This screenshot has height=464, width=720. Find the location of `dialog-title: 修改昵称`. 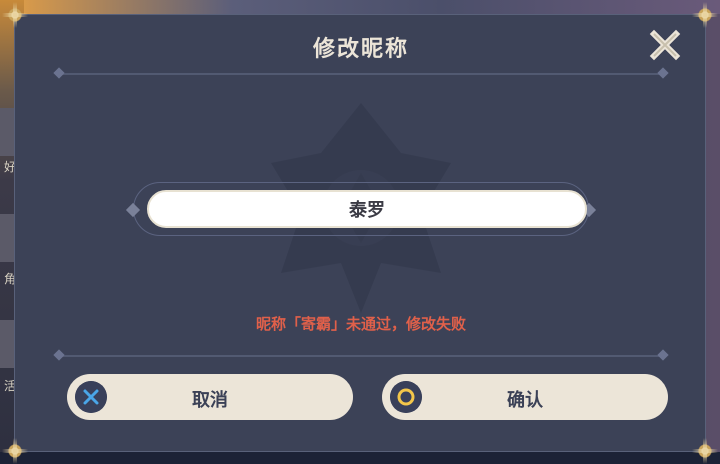

dialog-title: 修改昵称 is located at coordinates (360, 49).